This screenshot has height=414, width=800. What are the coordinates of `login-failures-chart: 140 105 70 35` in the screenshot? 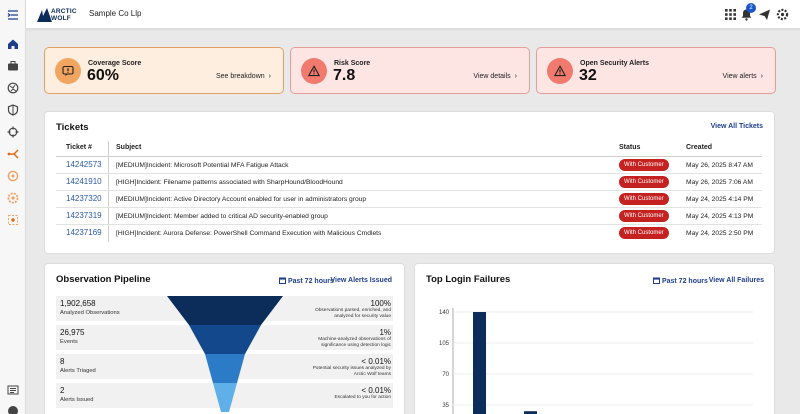 It's located at (596, 361).